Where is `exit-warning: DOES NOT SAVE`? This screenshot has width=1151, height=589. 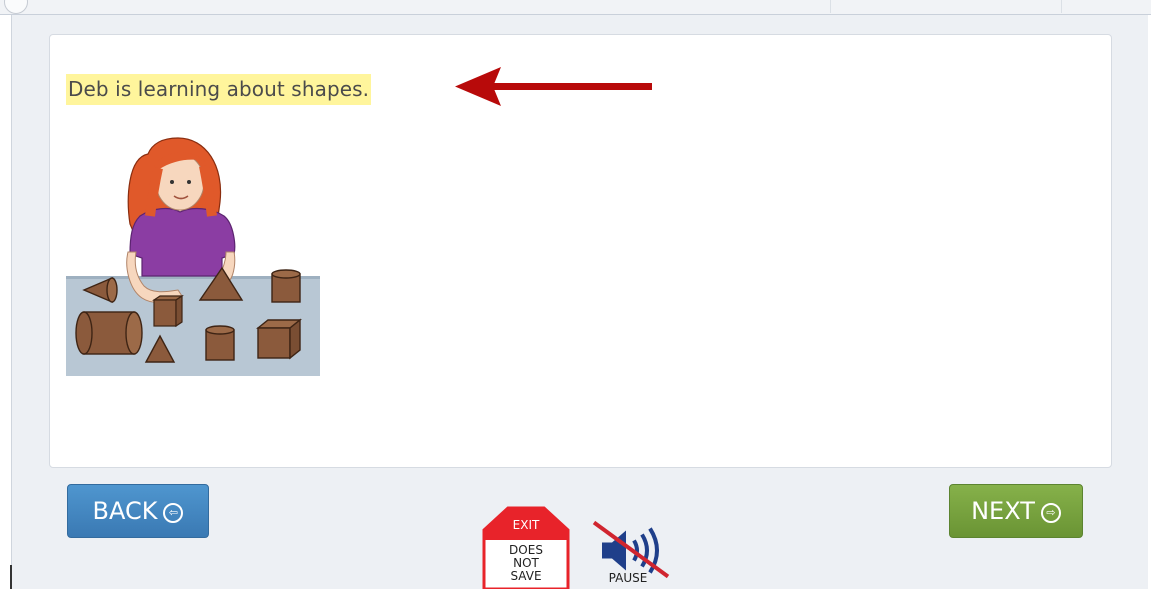 exit-warning: DOES NOT SAVE is located at coordinates (526, 563).